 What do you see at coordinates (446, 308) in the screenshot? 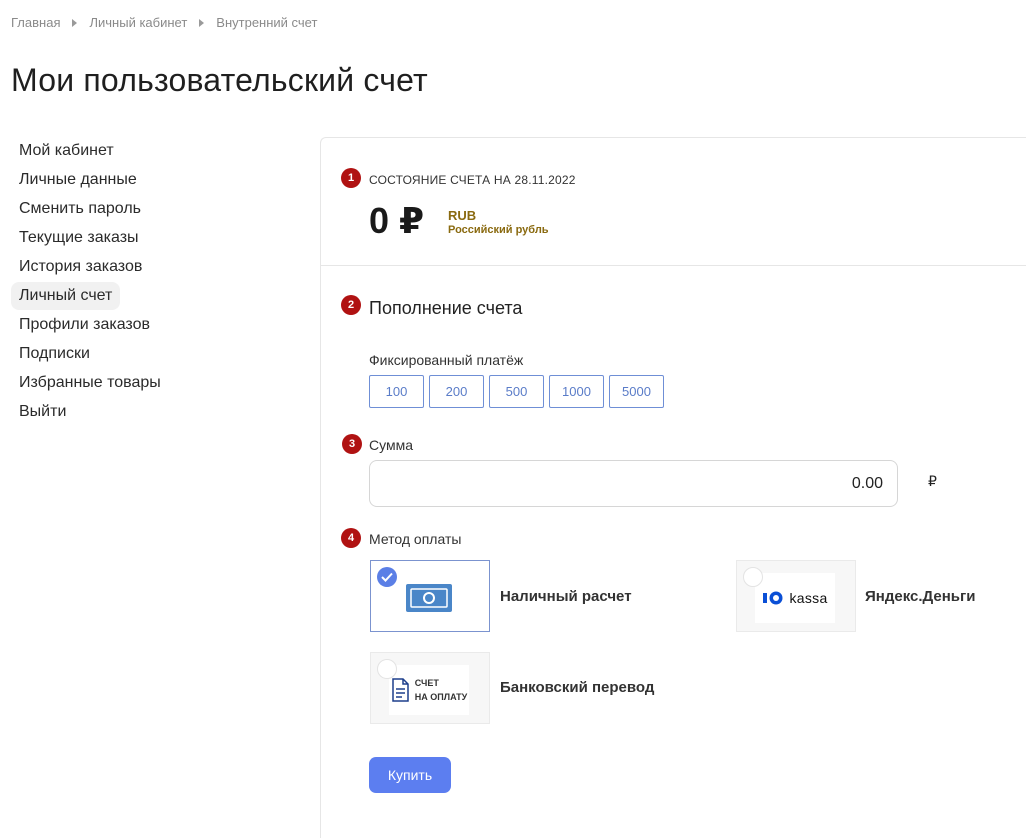
I see `topup-title: Пополнение счета` at bounding box center [446, 308].